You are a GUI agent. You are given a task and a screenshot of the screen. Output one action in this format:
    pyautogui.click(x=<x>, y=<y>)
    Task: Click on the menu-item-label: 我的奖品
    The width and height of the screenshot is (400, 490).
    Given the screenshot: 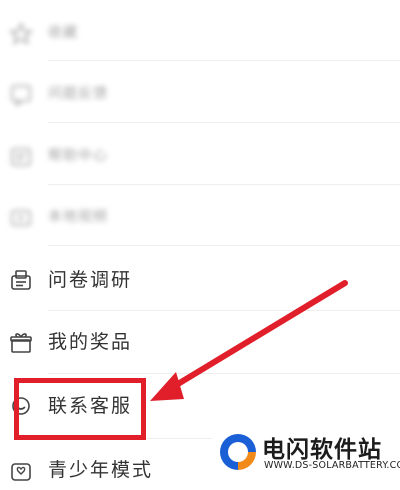 What is the action you would take?
    pyautogui.click(x=90, y=342)
    